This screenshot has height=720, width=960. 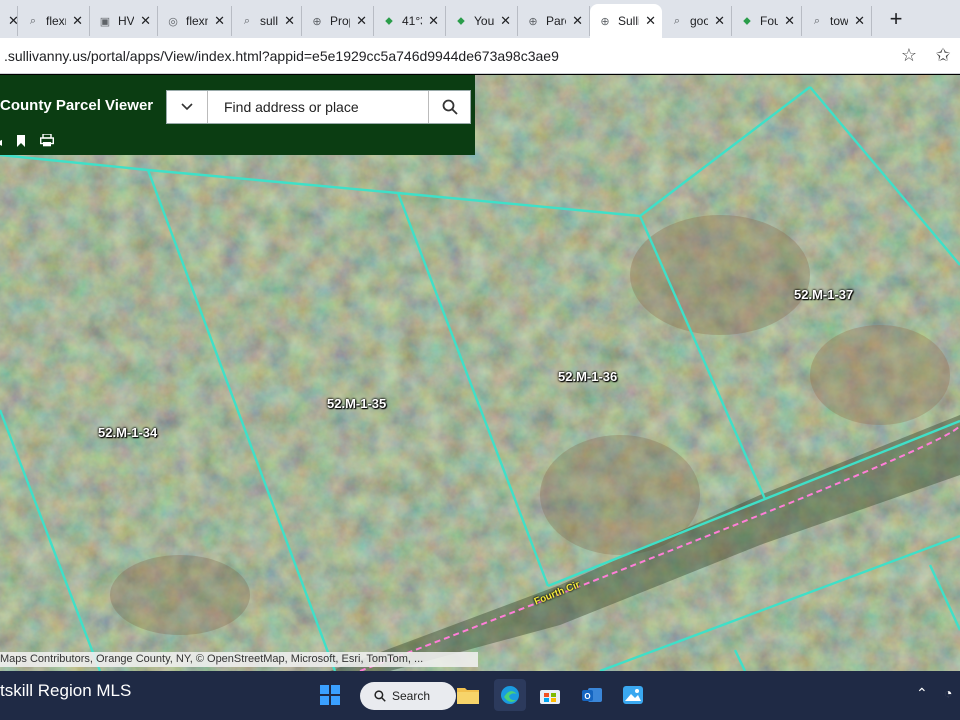 What do you see at coordinates (948, 693) in the screenshot?
I see `network-icon: ◔` at bounding box center [948, 693].